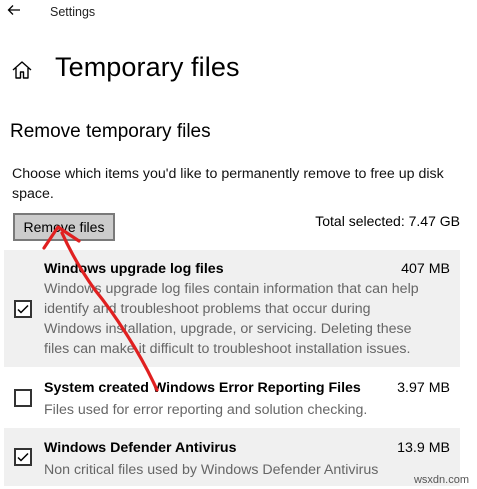 The image size is (477, 489). What do you see at coordinates (441, 480) in the screenshot?
I see `watermark: wsxdn.com` at bounding box center [441, 480].